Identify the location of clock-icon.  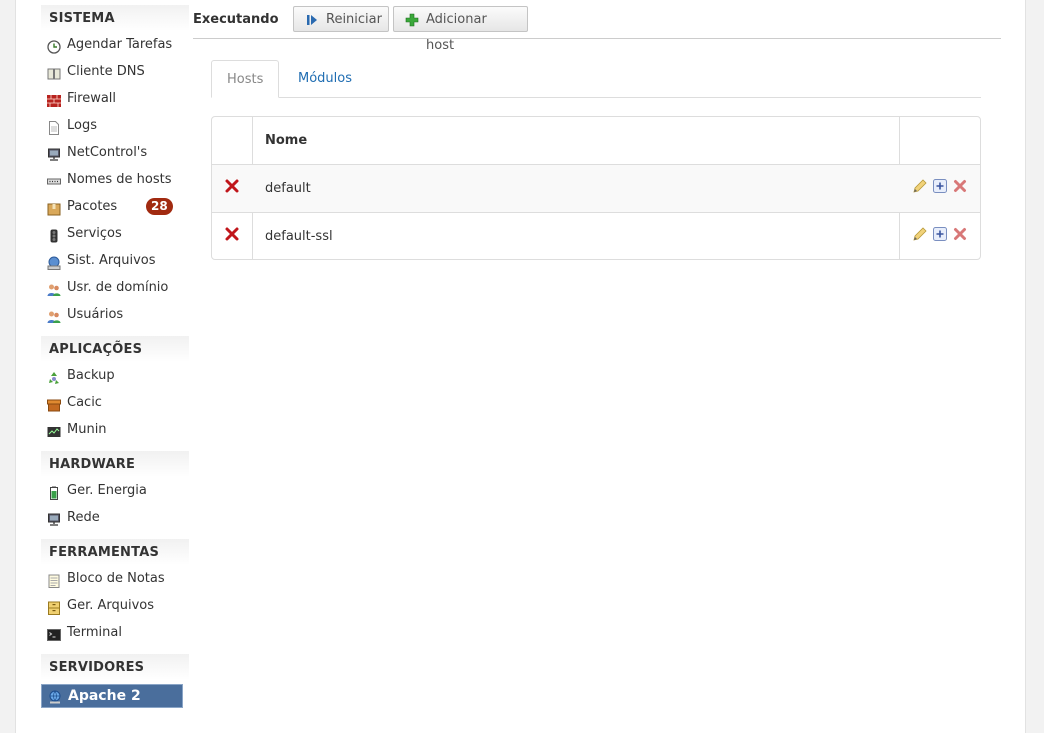
(54, 45).